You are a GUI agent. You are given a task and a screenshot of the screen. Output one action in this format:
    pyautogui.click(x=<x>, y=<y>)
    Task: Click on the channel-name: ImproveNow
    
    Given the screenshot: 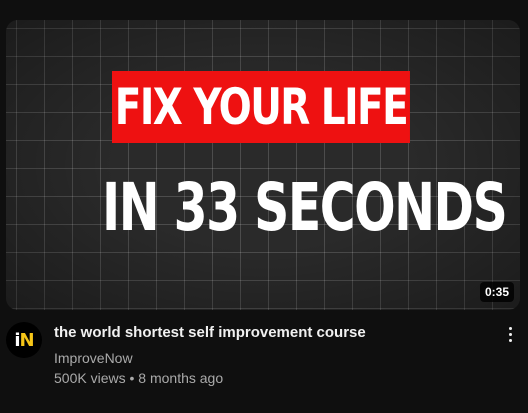 What is the action you would take?
    pyautogui.click(x=93, y=358)
    